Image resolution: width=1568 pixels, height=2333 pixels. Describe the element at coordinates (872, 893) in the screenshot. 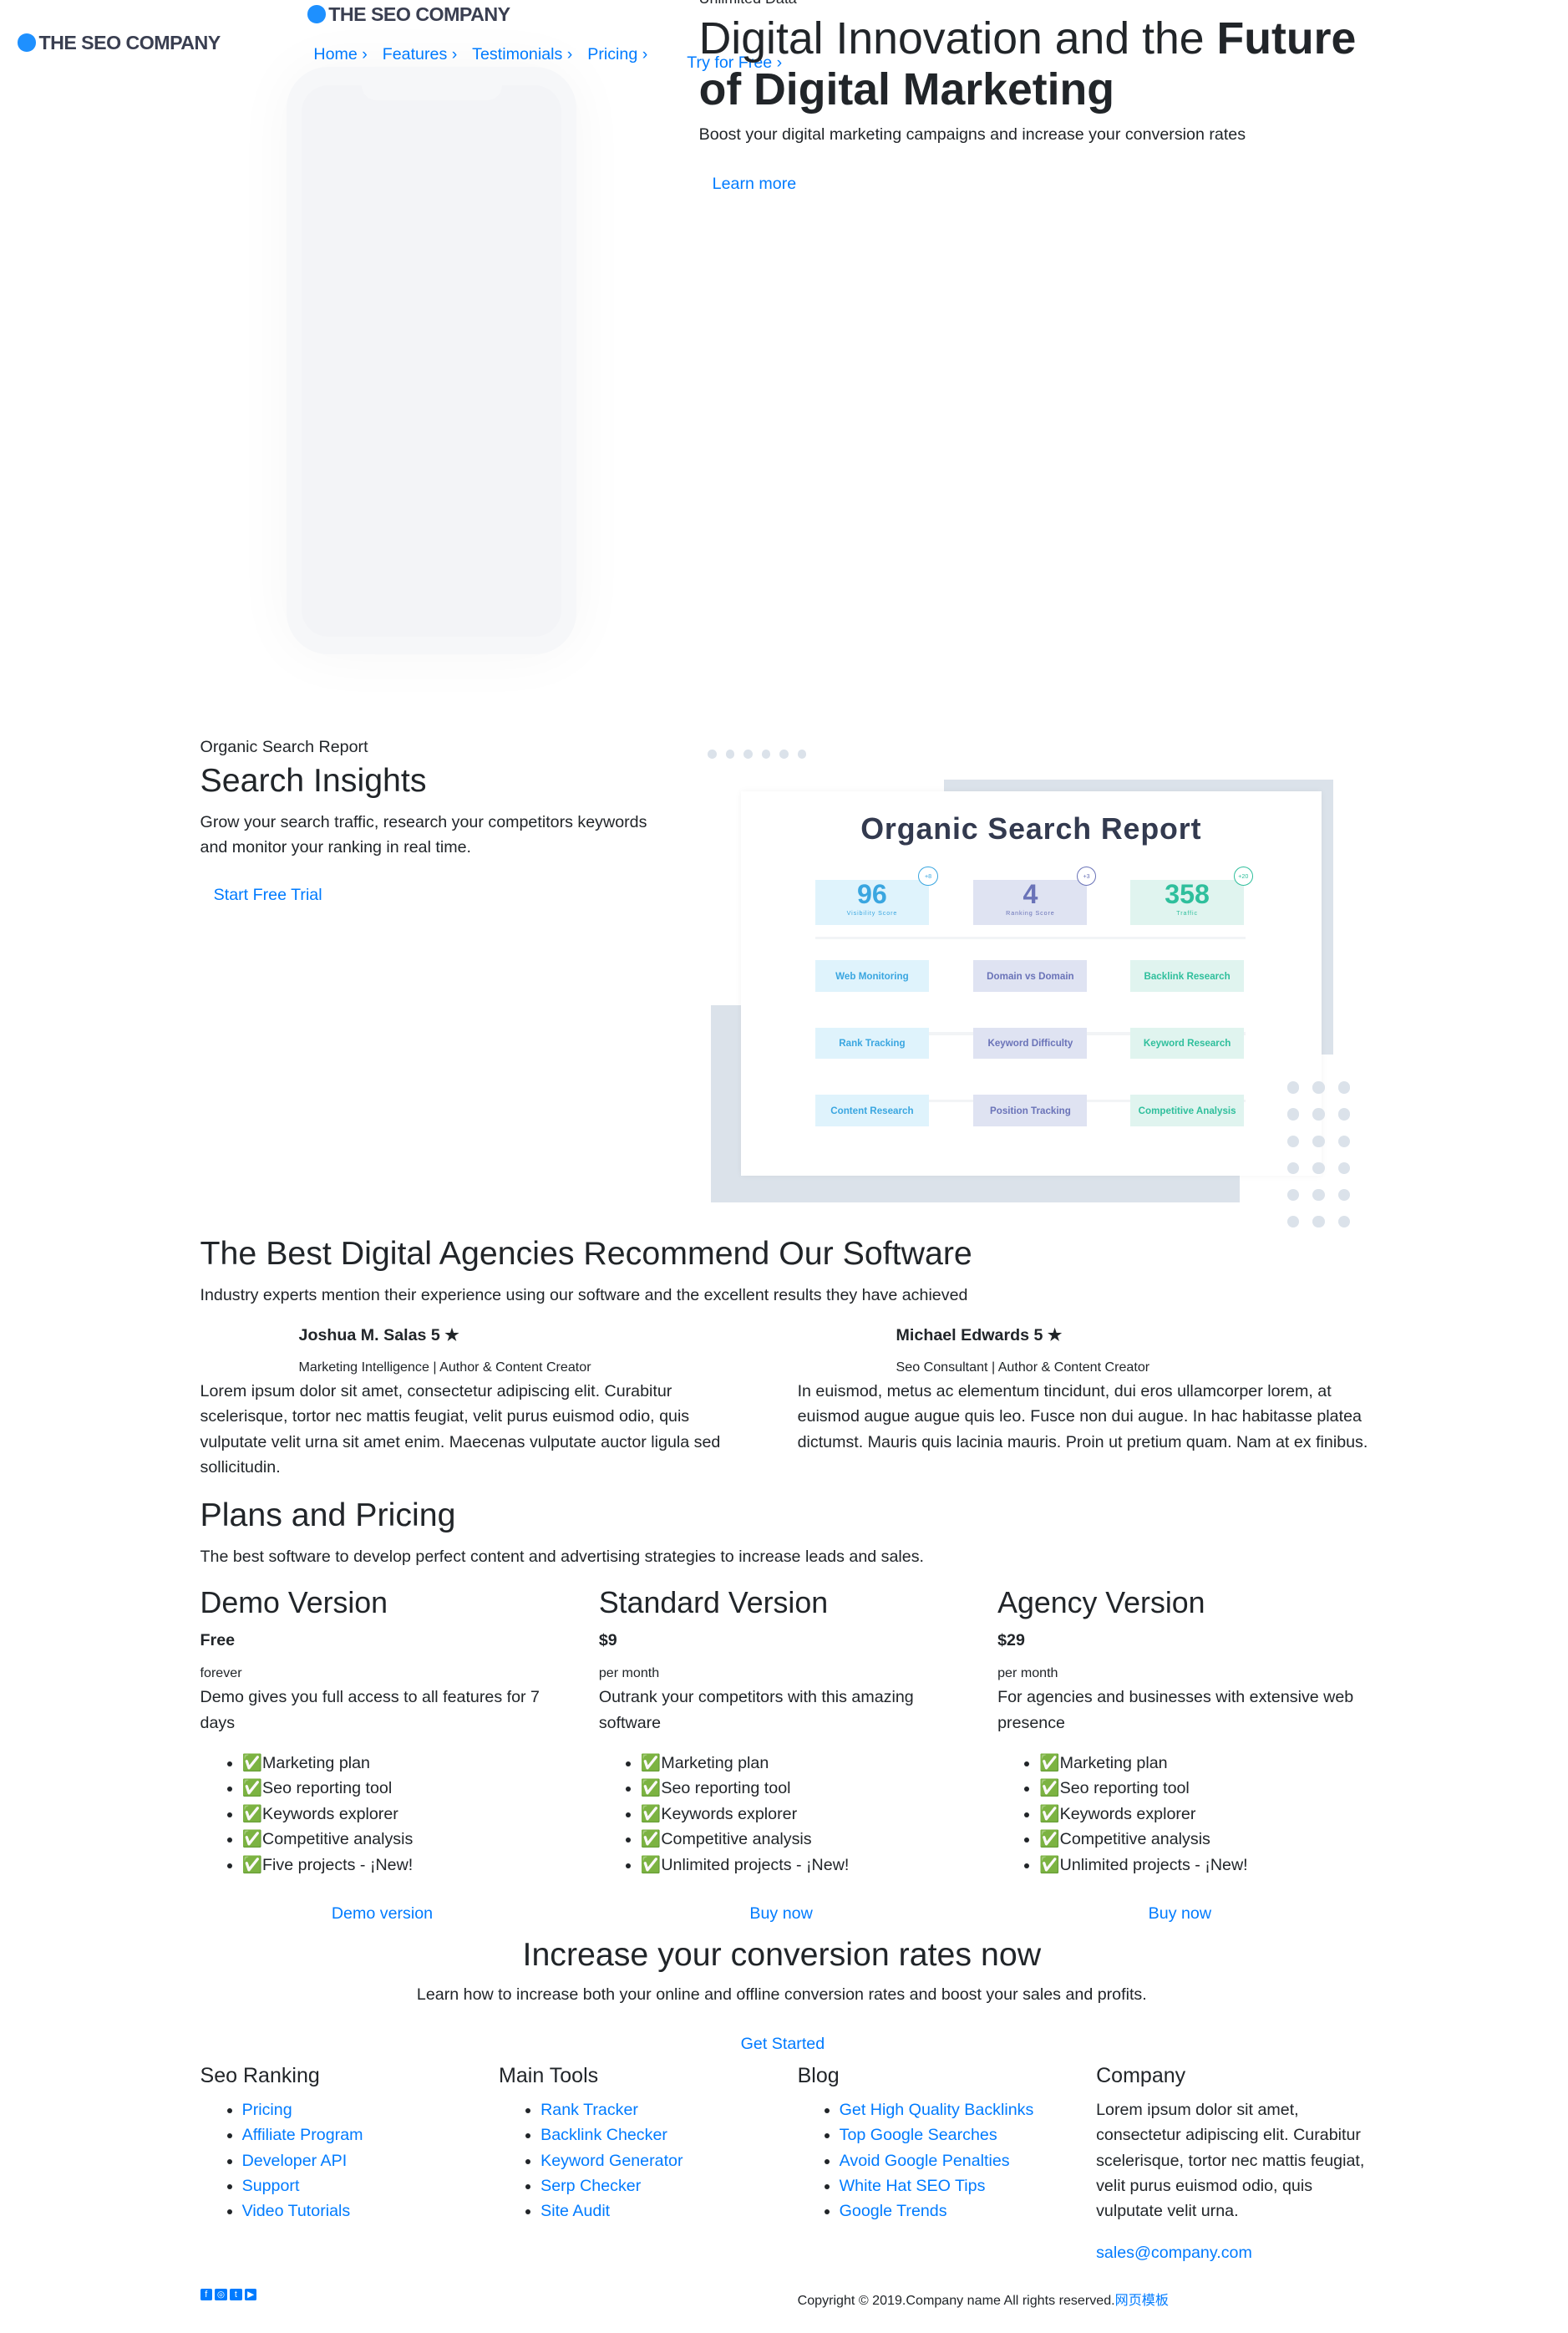

I see `stat-value: 96` at that location.